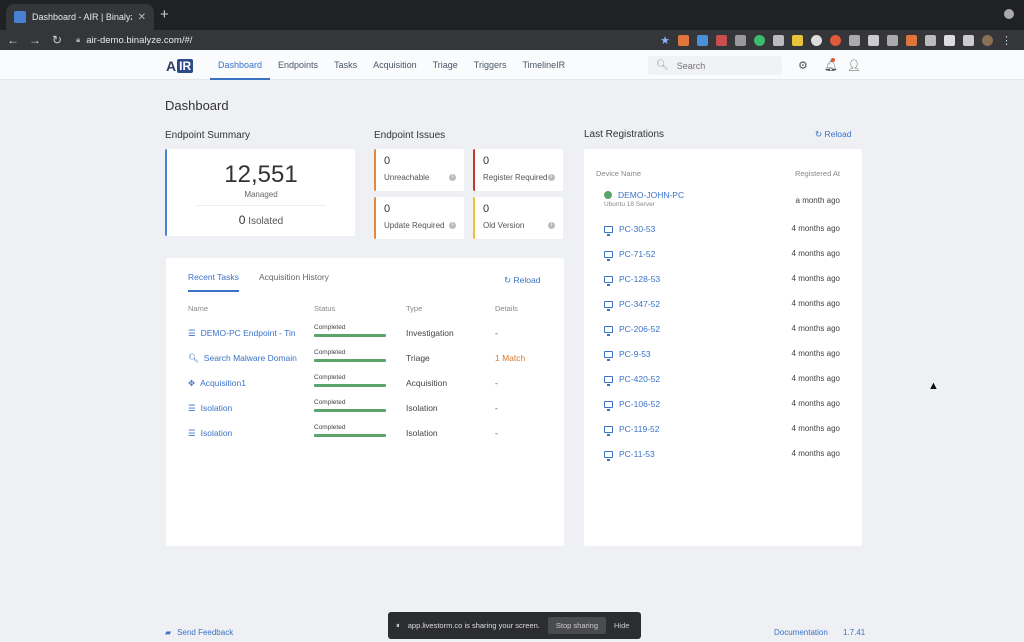 The image size is (1024, 642). What do you see at coordinates (815, 253) in the screenshot?
I see `registered-at: 4 months ago` at bounding box center [815, 253].